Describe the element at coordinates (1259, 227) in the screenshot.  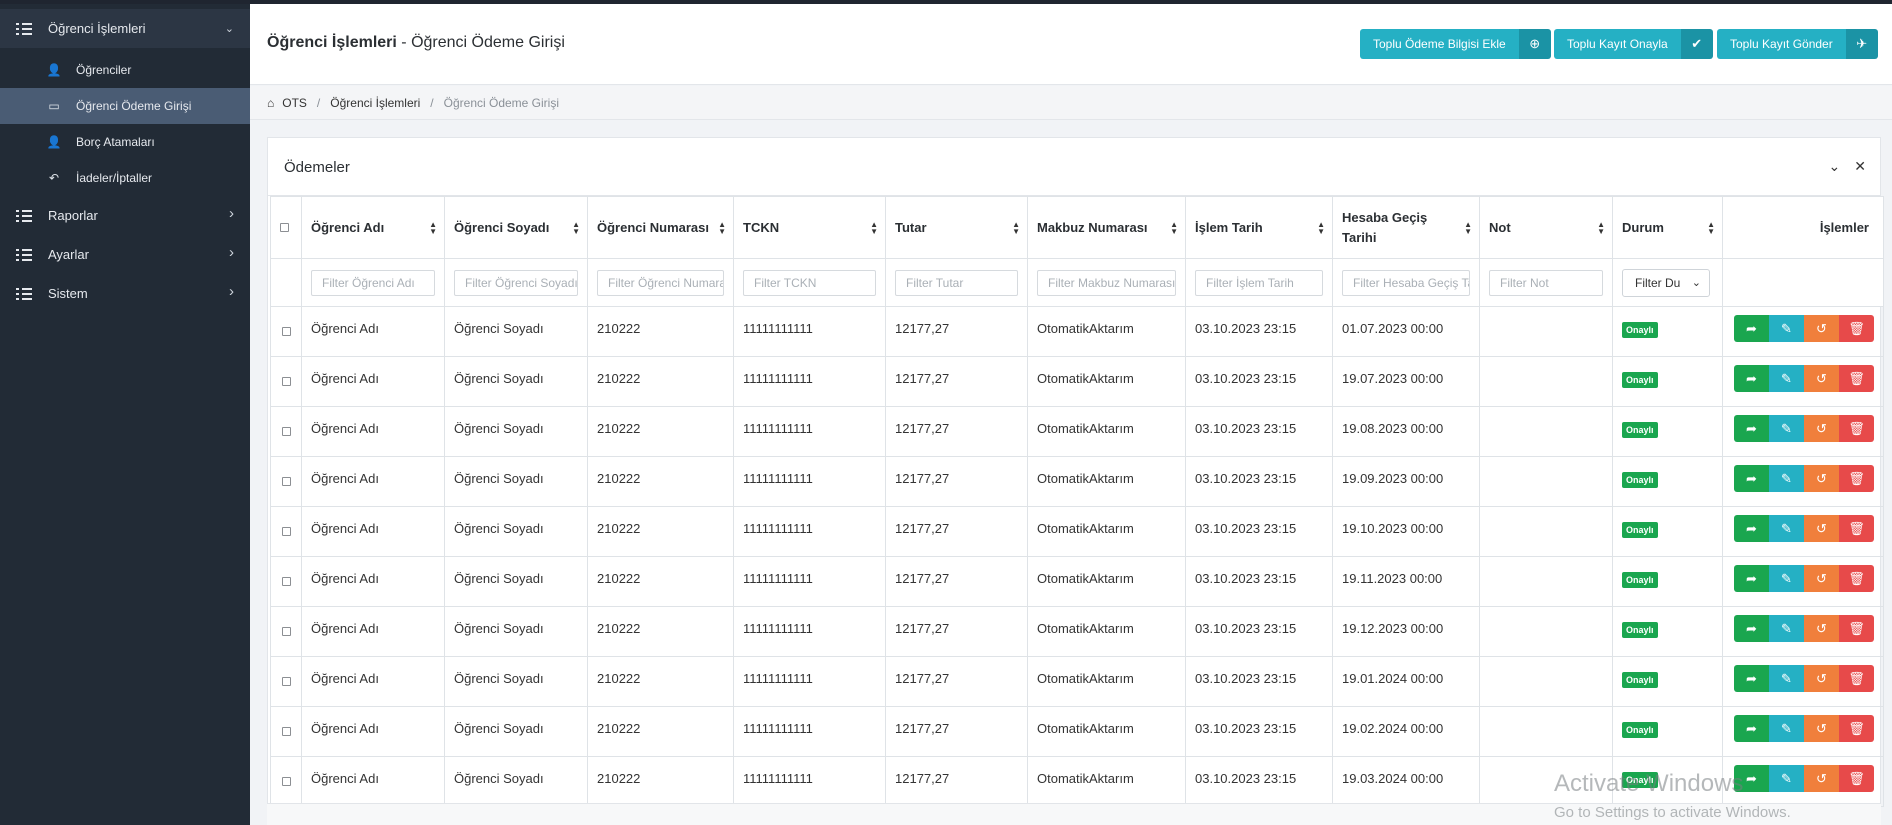
I see `column-header: İşlem Tarih ▲ ▼` at that location.